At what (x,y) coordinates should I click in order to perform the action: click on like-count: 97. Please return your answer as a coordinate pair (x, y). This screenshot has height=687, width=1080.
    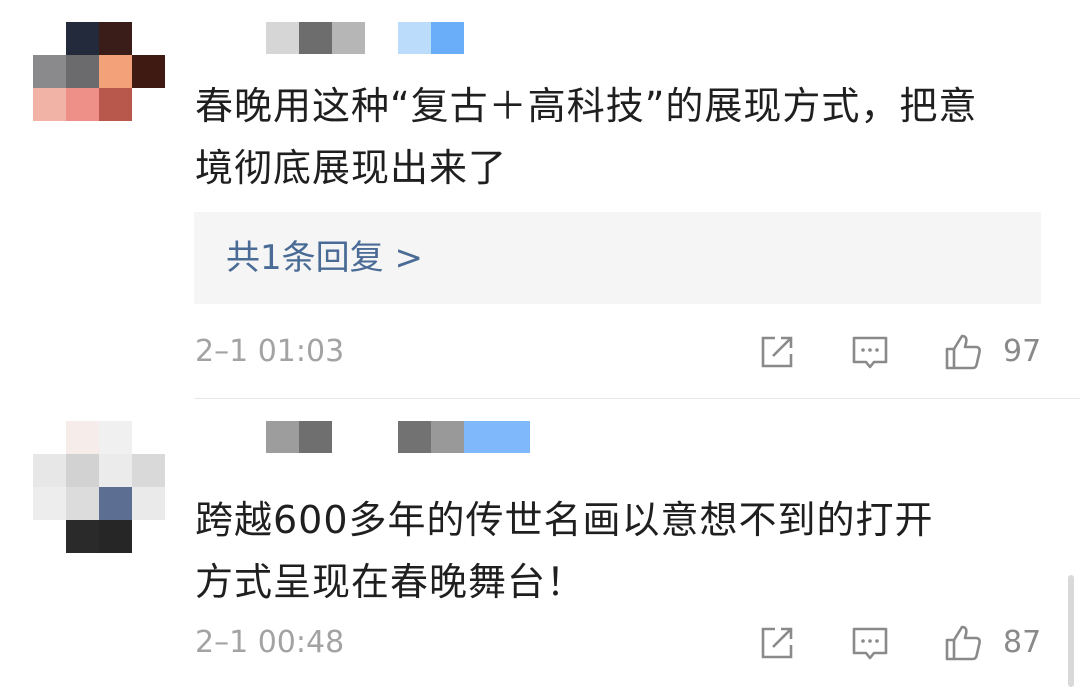
    Looking at the image, I should click on (1022, 351).